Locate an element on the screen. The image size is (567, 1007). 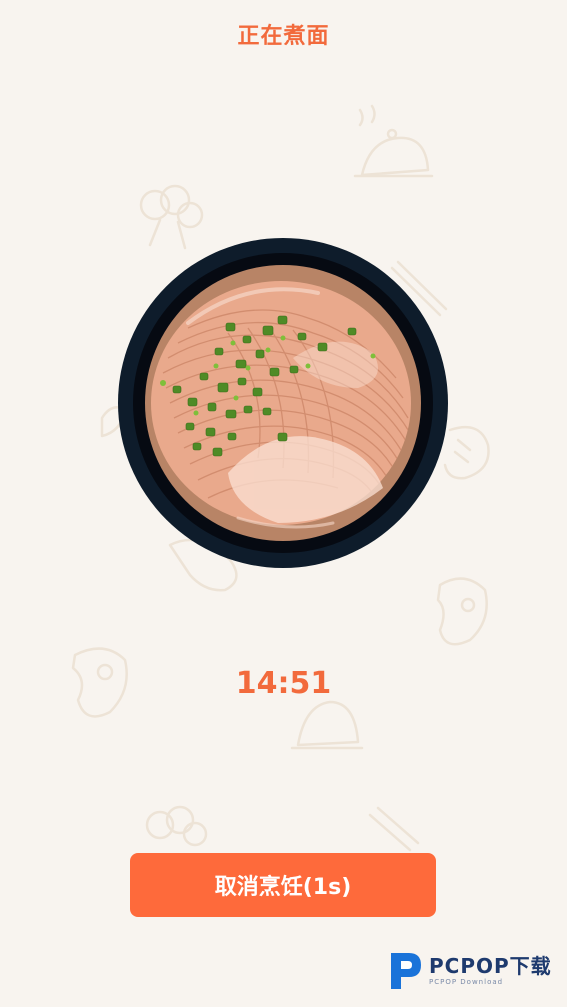
cancel-cooking-button: 取消烹饪(1s) is located at coordinates (283, 885).